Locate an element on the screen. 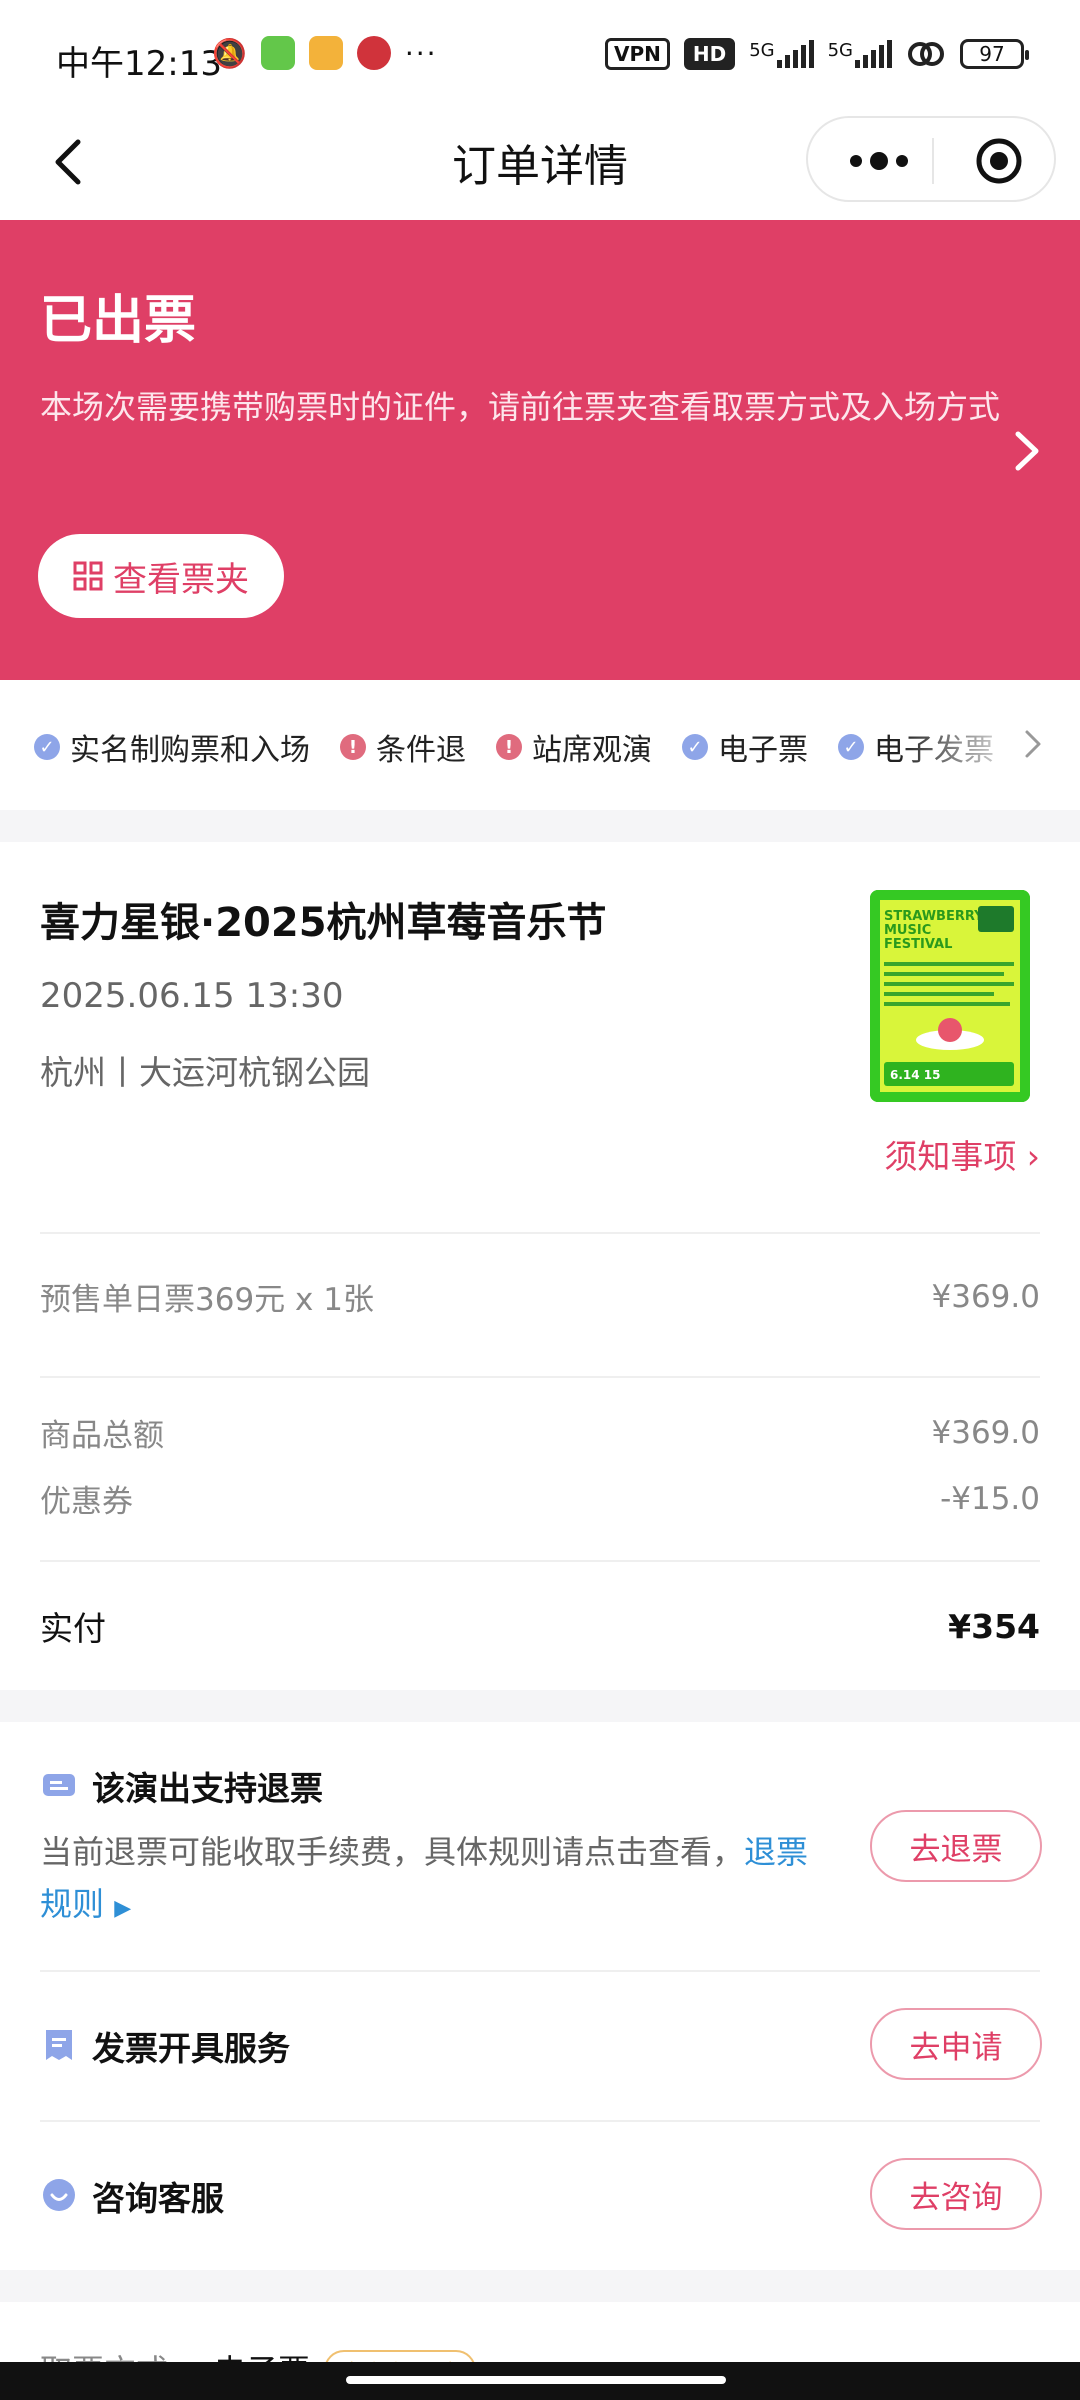 Image resolution: width=1080 pixels, height=2400 pixels. poster-image: STRAWBERRY MUSIC FESTIVAL 6.14 15 is located at coordinates (950, 996).